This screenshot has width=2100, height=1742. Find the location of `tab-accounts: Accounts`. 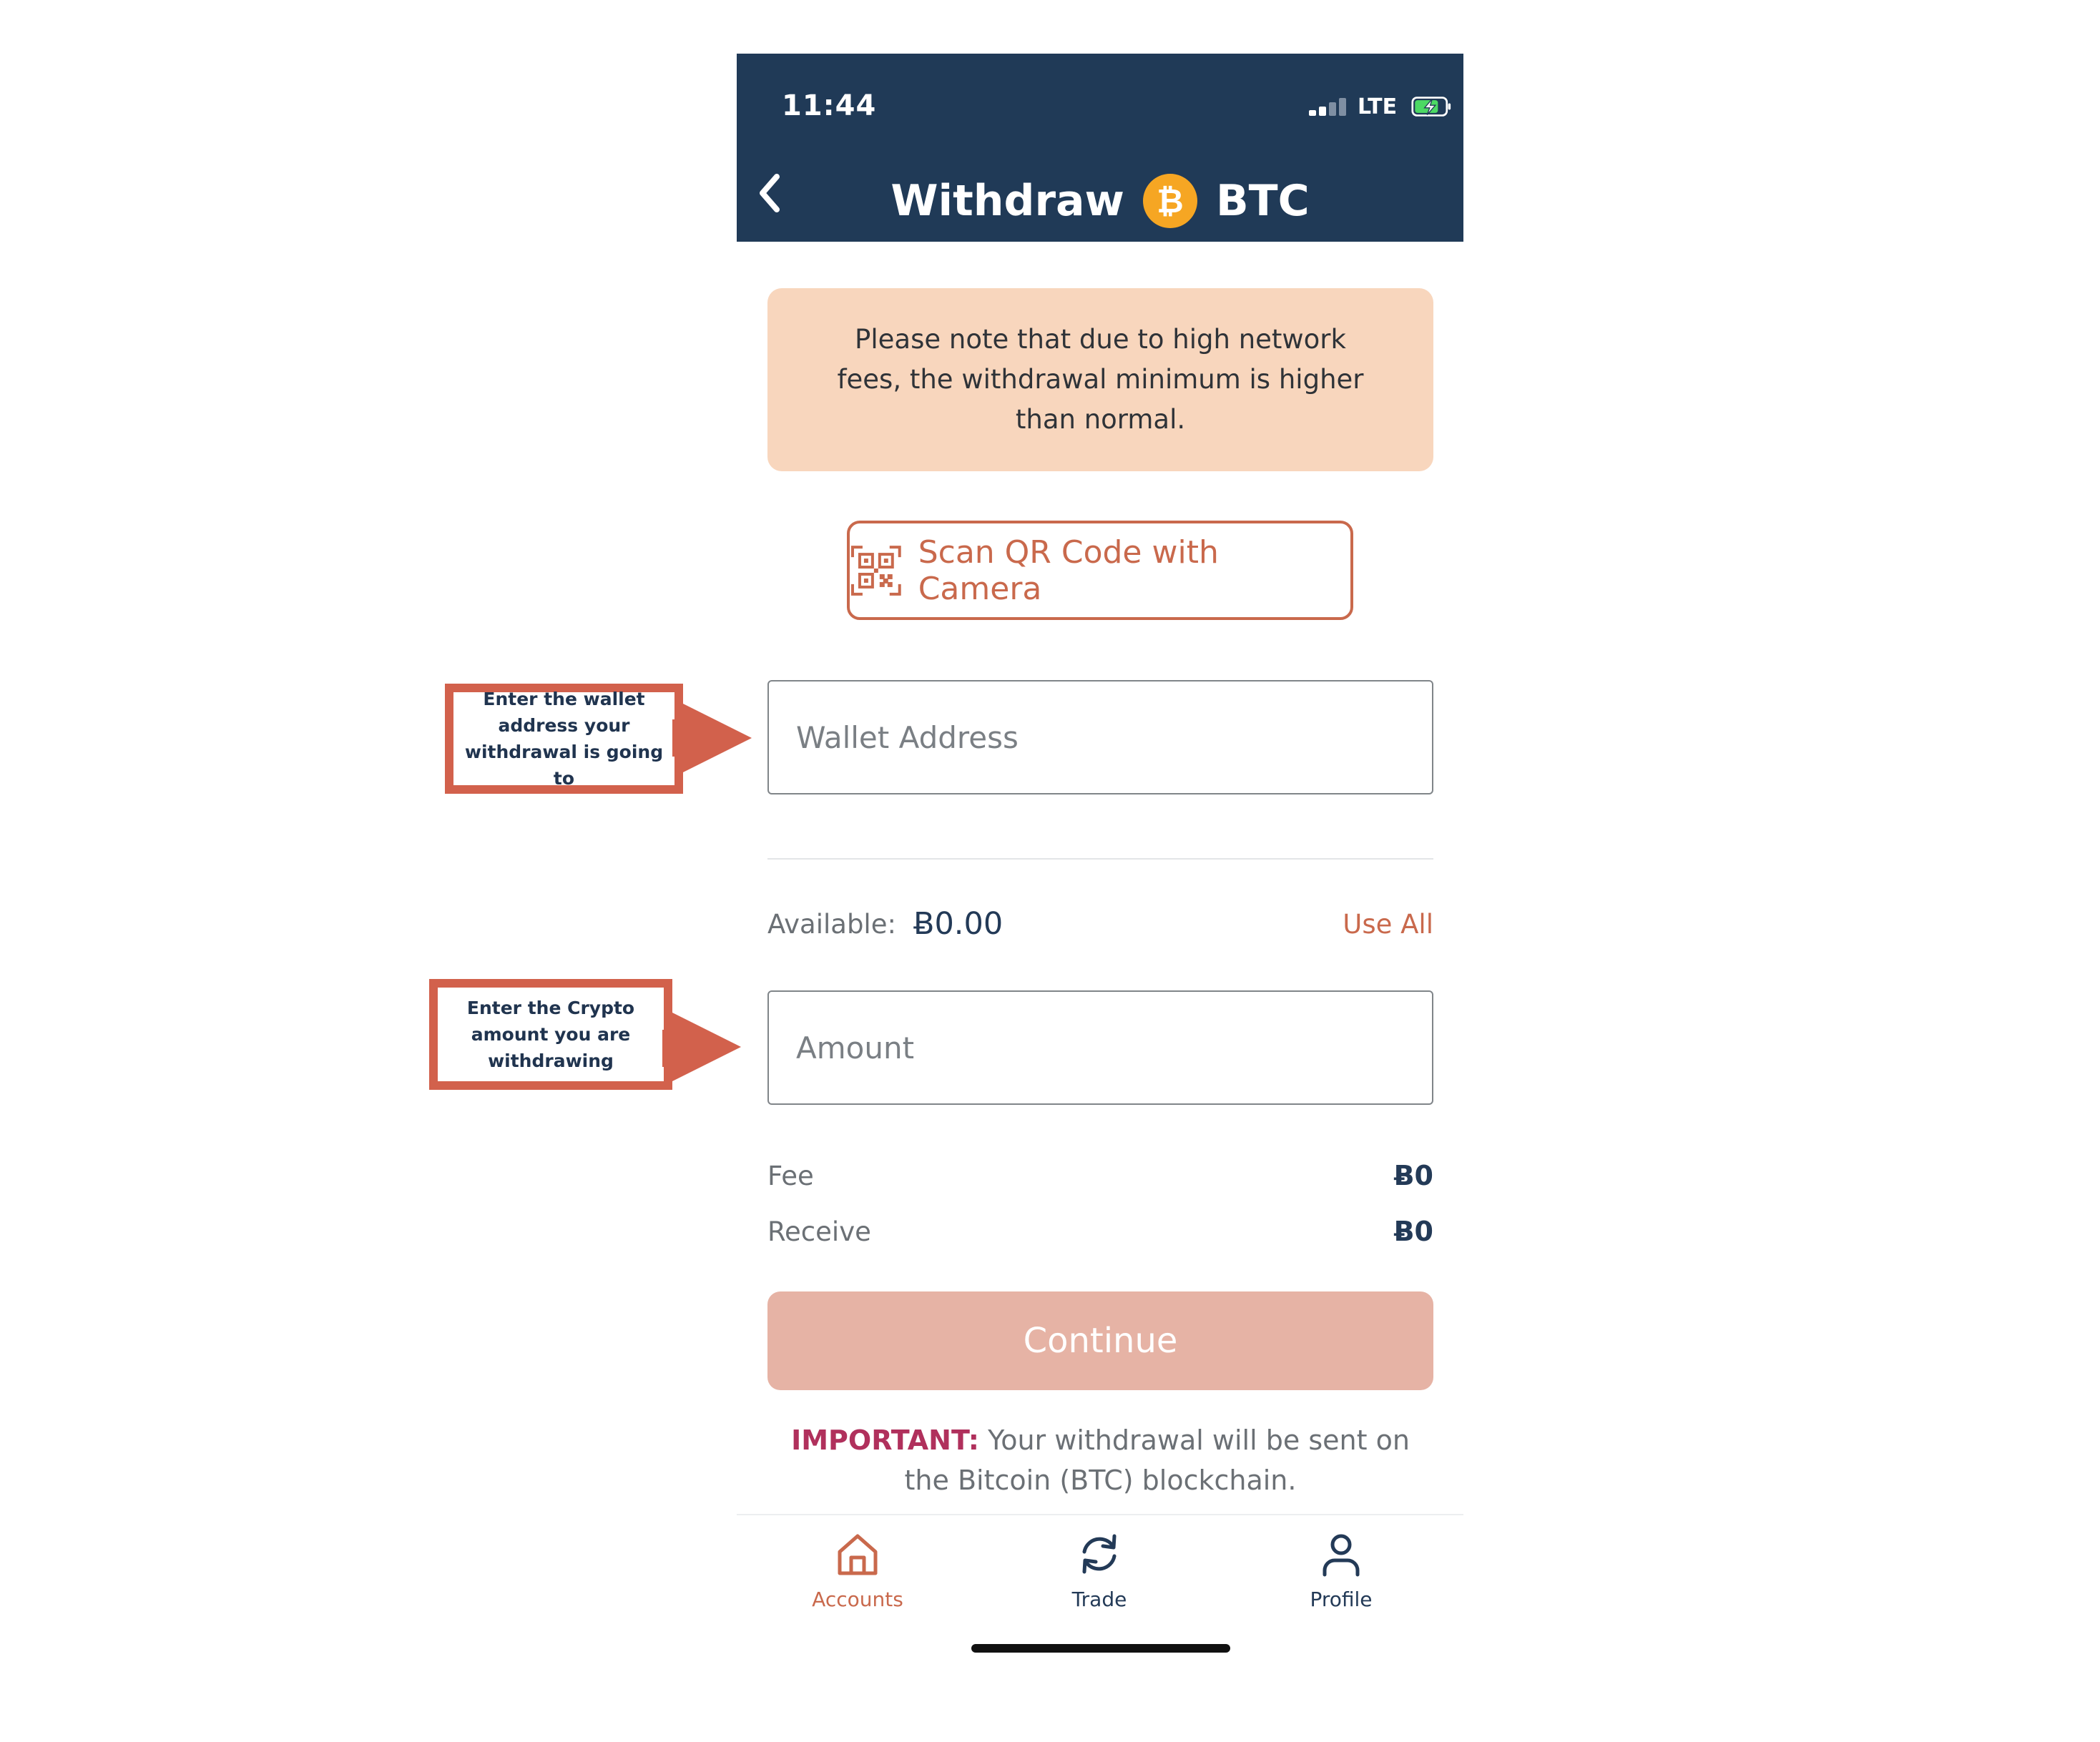

tab-accounts: Accounts is located at coordinates (857, 1569).